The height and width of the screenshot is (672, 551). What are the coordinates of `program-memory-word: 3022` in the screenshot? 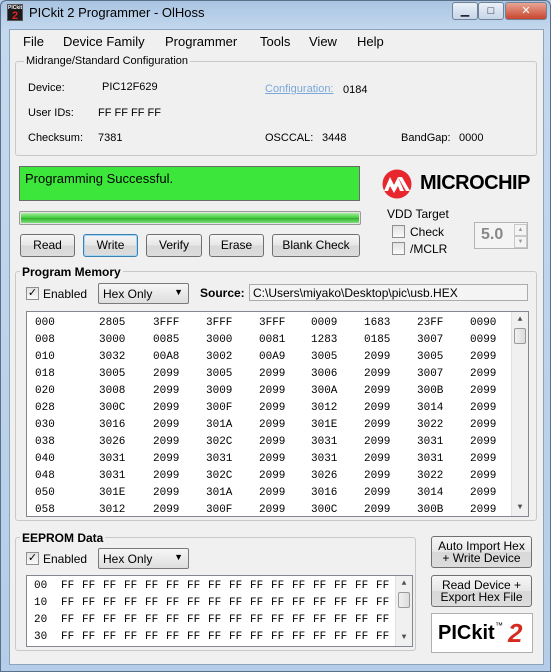 It's located at (430, 425).